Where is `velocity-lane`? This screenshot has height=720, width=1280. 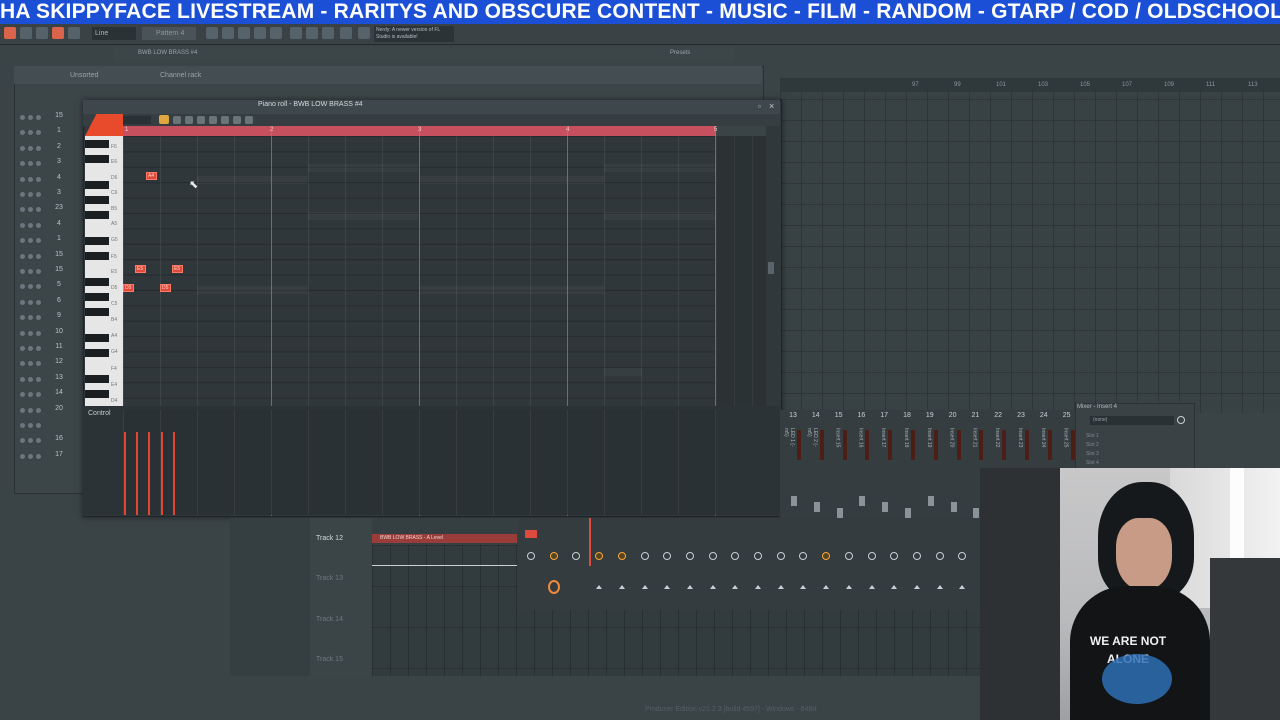 velocity-lane is located at coordinates (419, 462).